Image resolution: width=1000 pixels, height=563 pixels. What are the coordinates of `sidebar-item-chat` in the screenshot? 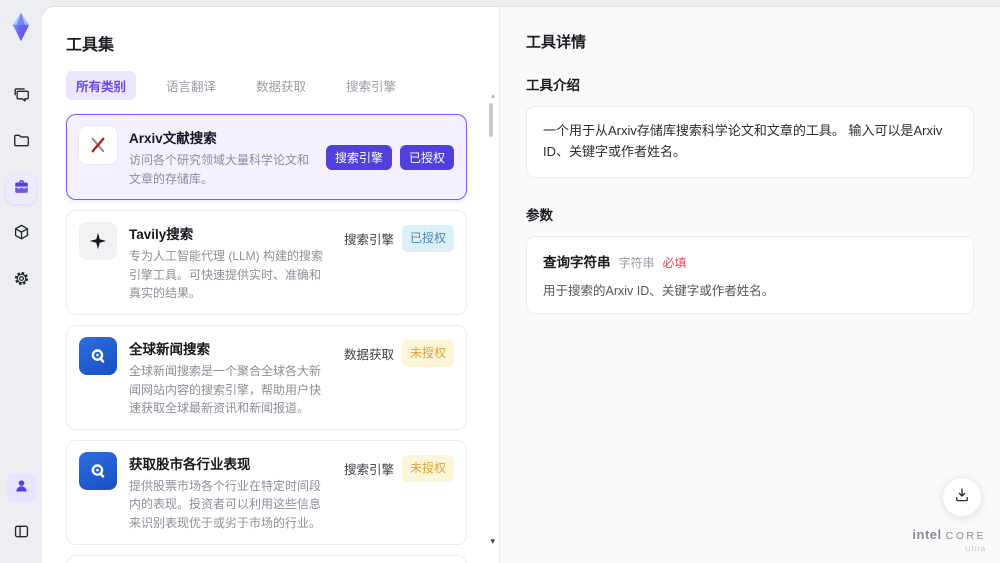 It's located at (21, 97).